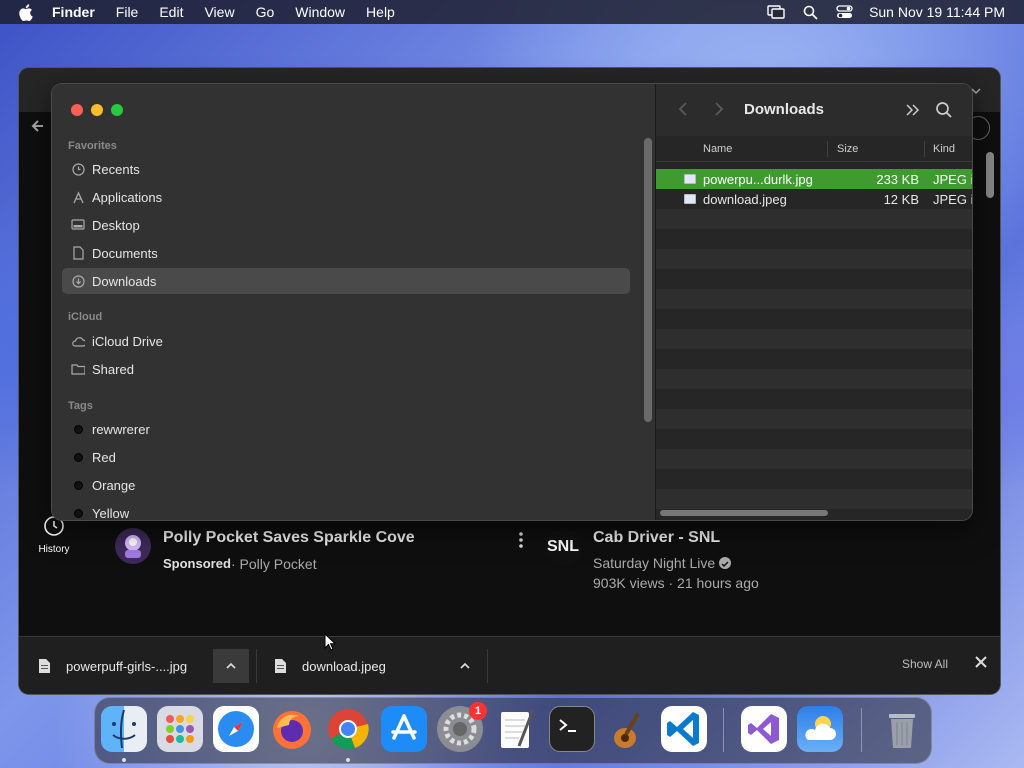  I want to click on sidebar-label-tag-orange: Orange, so click(114, 485).